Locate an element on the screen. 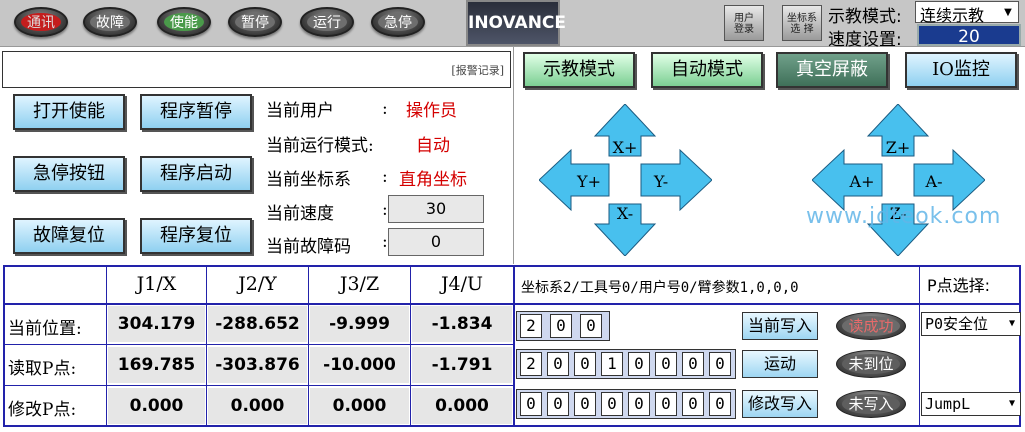  modify-j4-input: 0.000 is located at coordinates (462, 406).